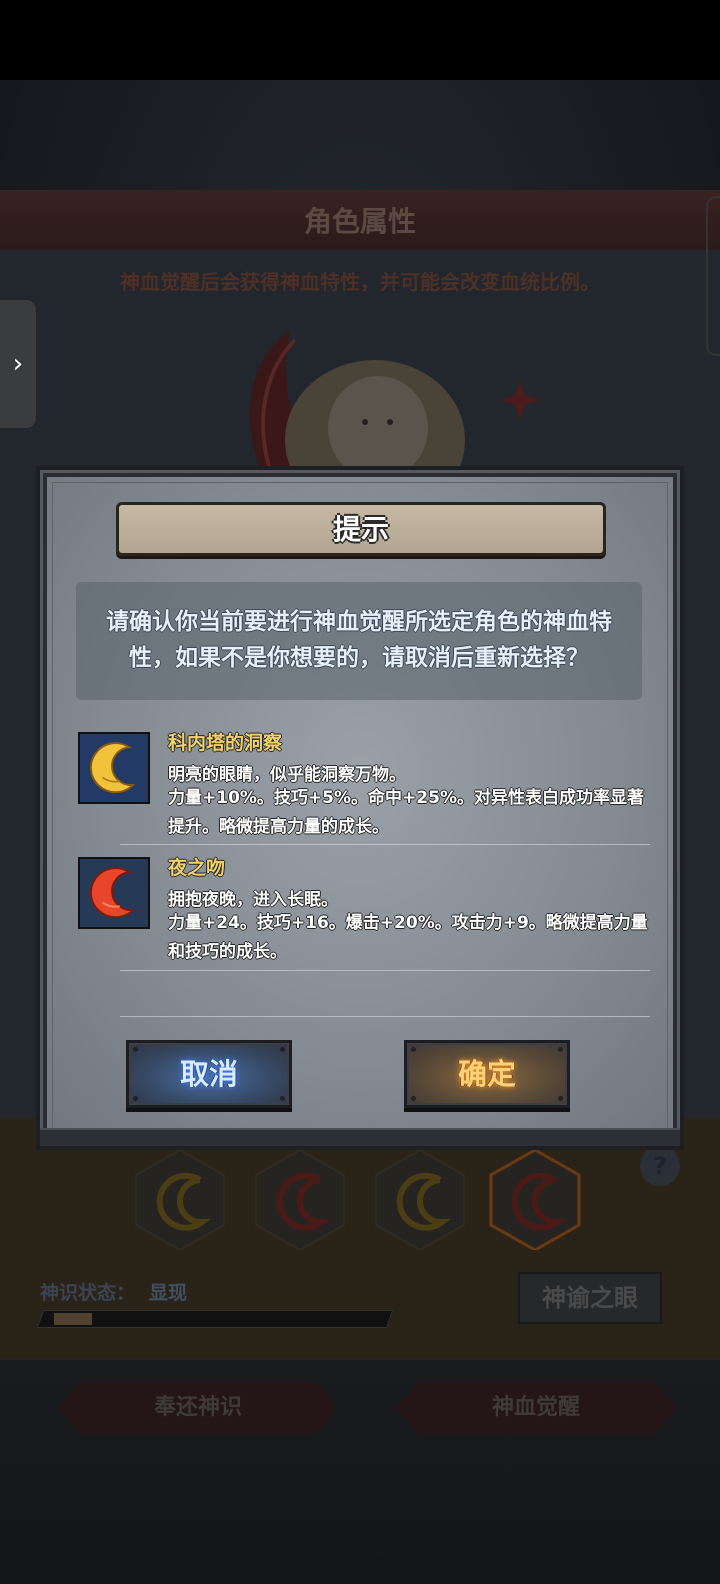  I want to click on confirm-button-label: 确定, so click(486, 1074).